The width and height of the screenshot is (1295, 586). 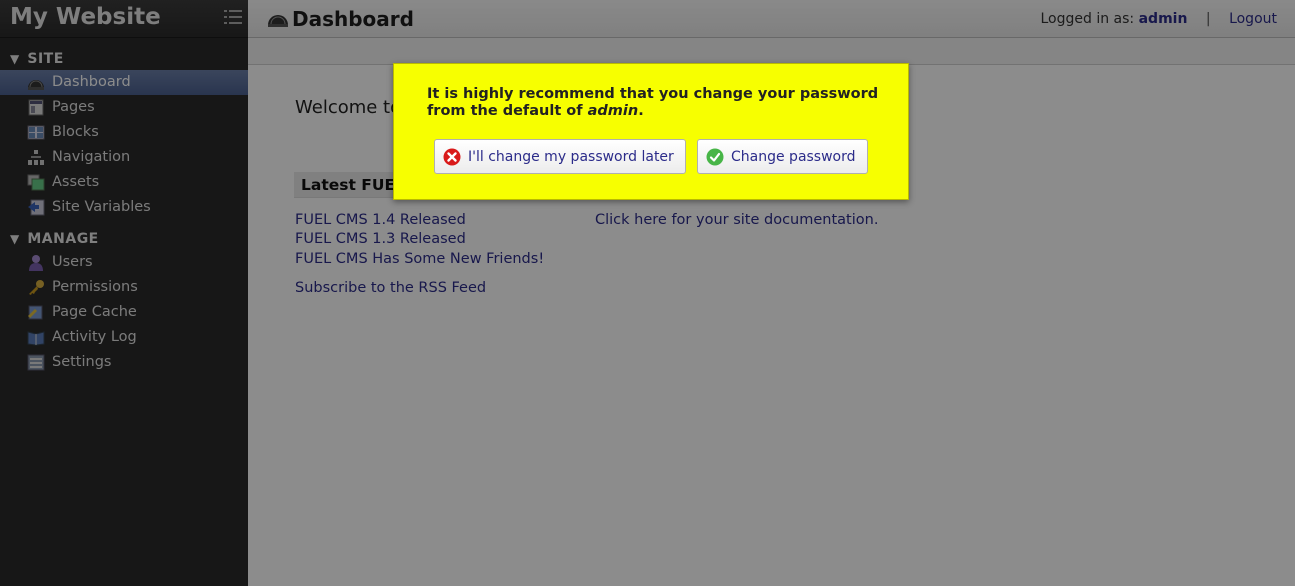 What do you see at coordinates (505, 111) in the screenshot?
I see `modal-message-line2-prefix: from the default of` at bounding box center [505, 111].